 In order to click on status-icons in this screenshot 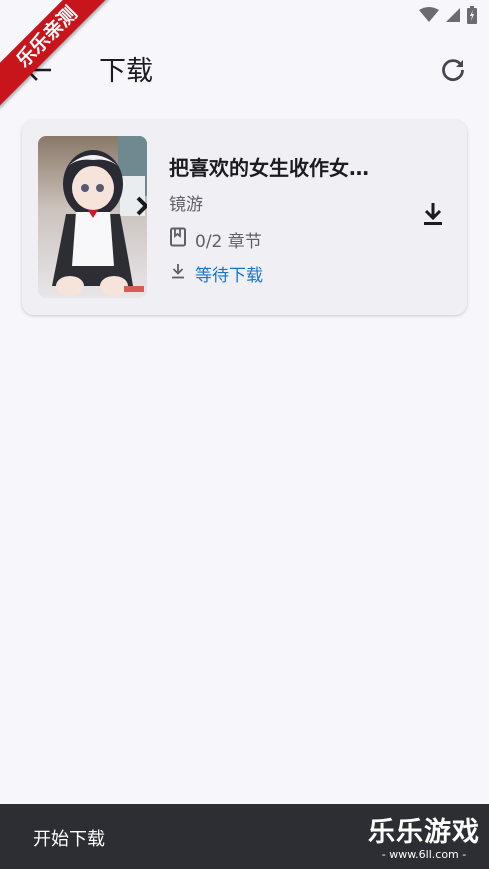, I will do `click(448, 15)`.